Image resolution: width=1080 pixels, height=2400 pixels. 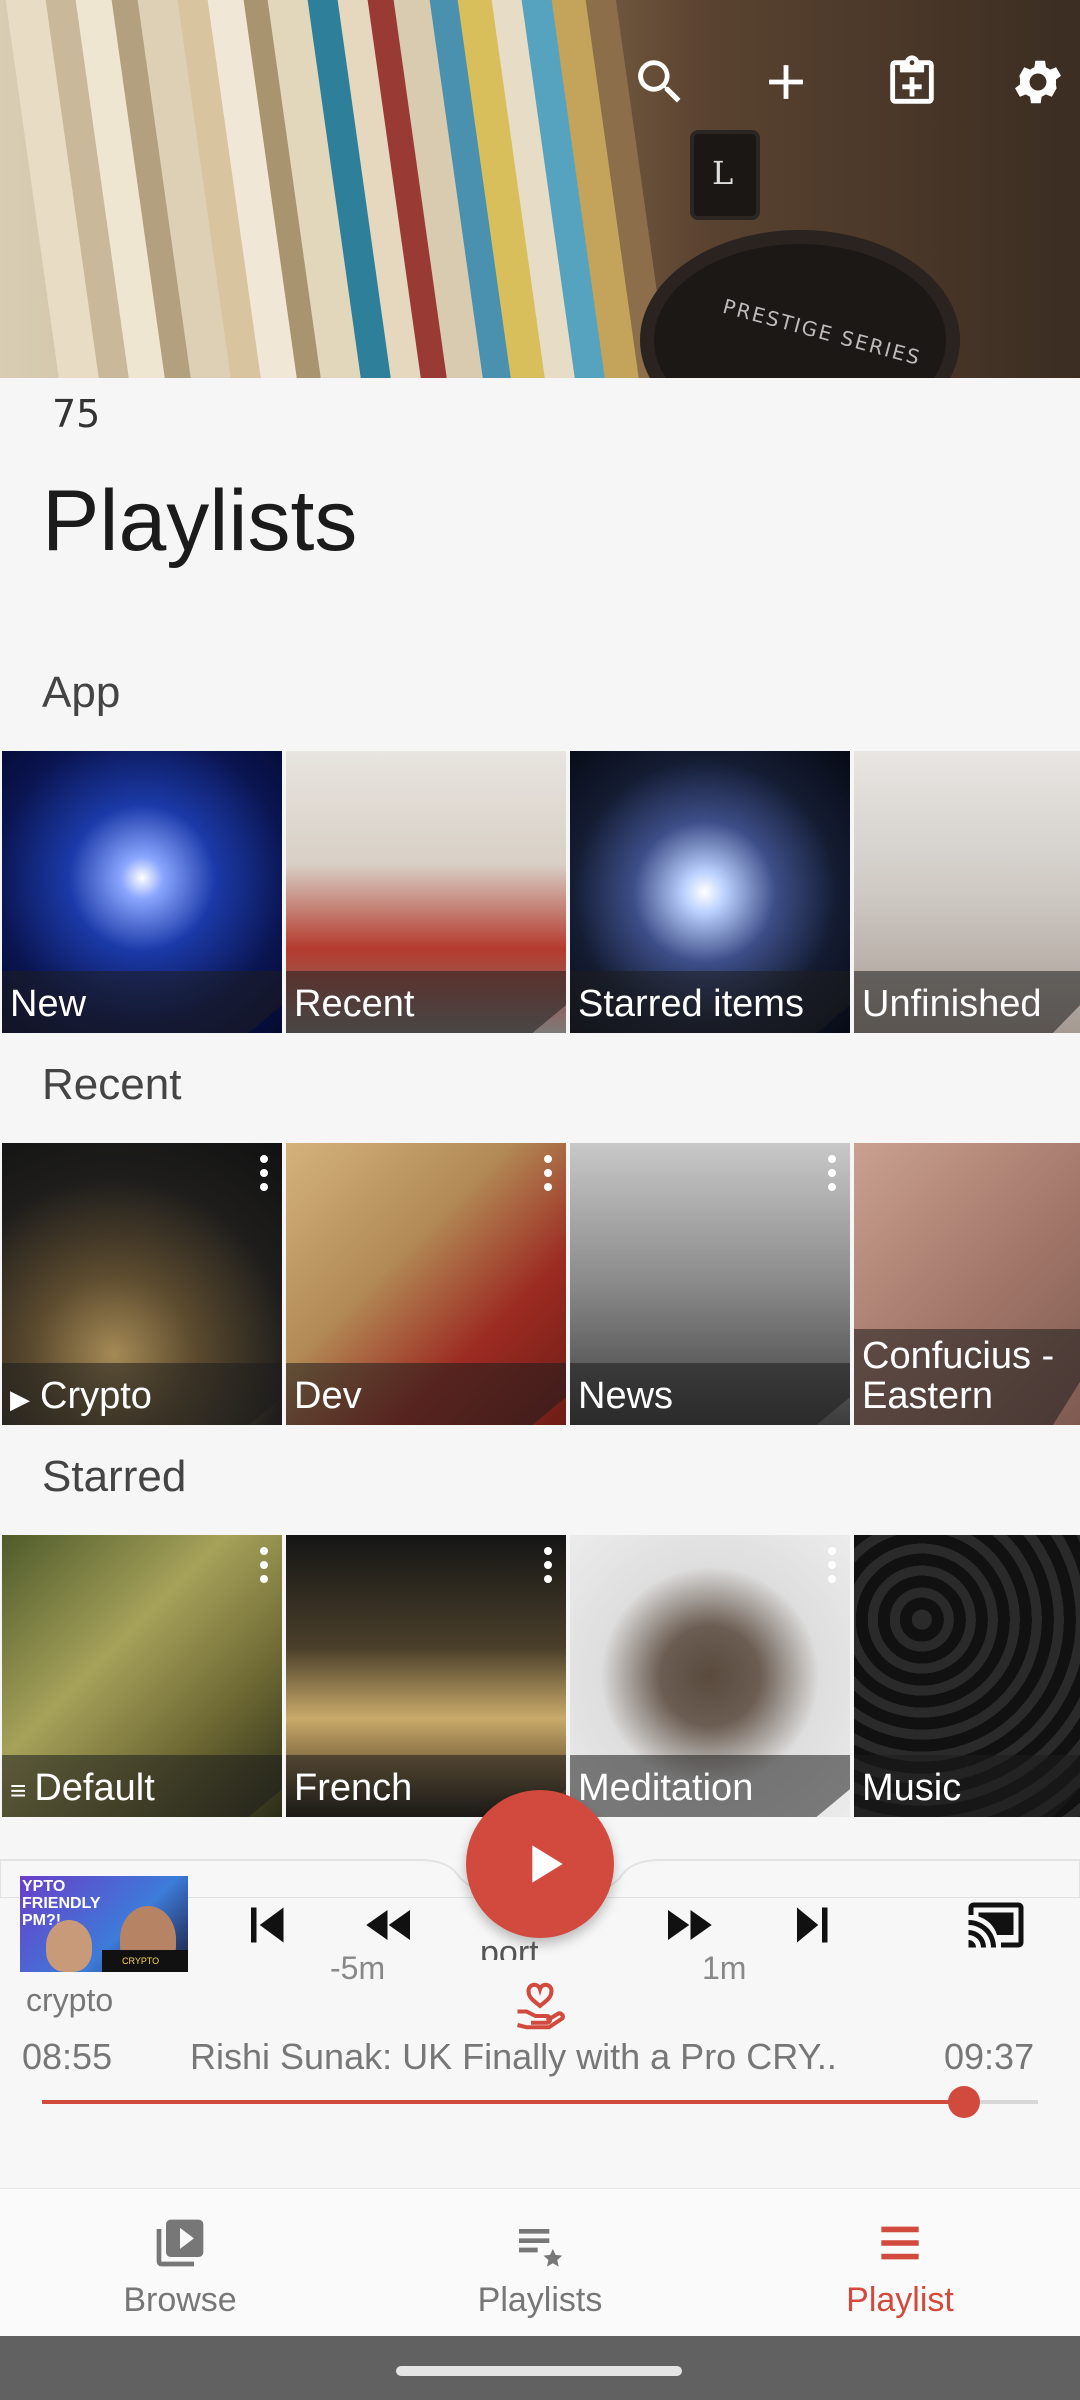 I want to click on cast-icon, so click(x=996, y=1925).